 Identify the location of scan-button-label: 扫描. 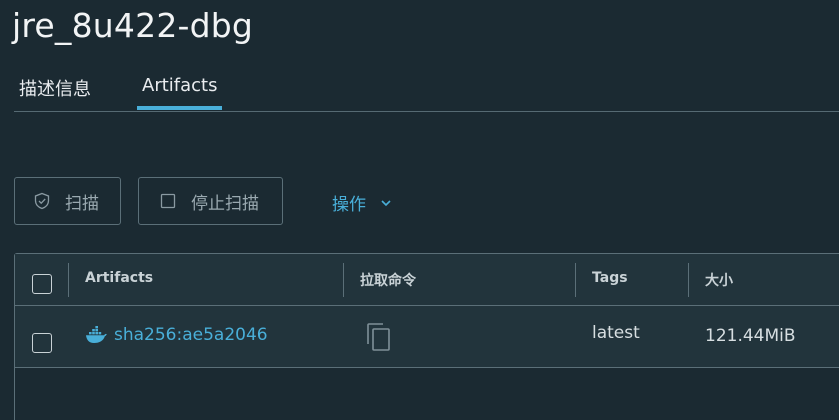
(82, 203).